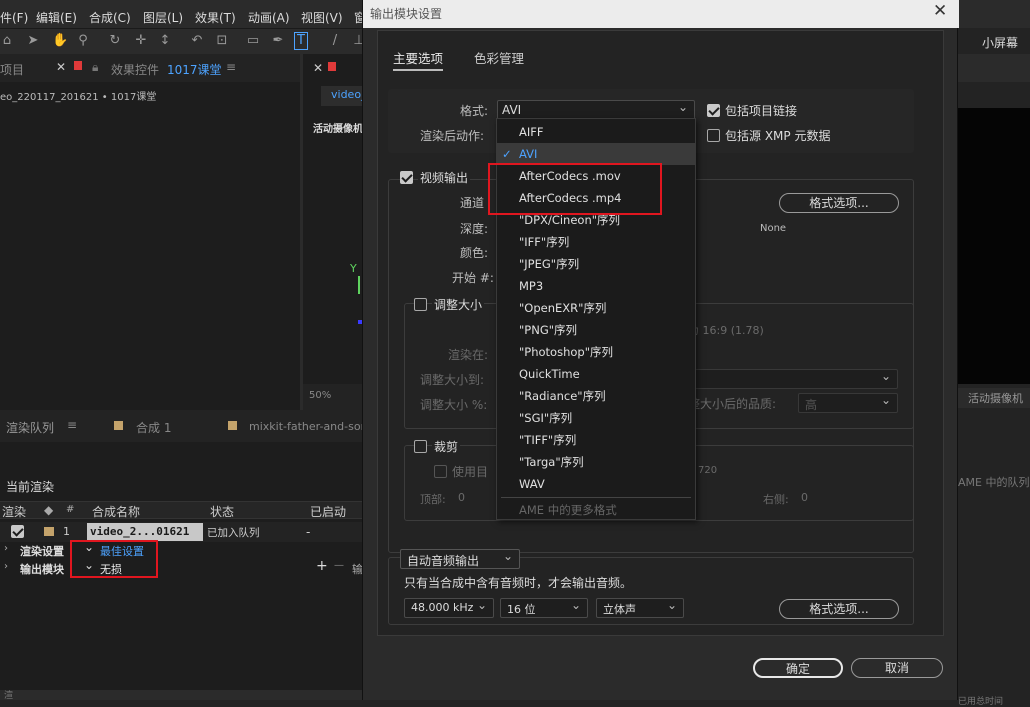 Image resolution: width=1030 pixels, height=707 pixels. I want to click on remove-output-module-button: —, so click(339, 565).